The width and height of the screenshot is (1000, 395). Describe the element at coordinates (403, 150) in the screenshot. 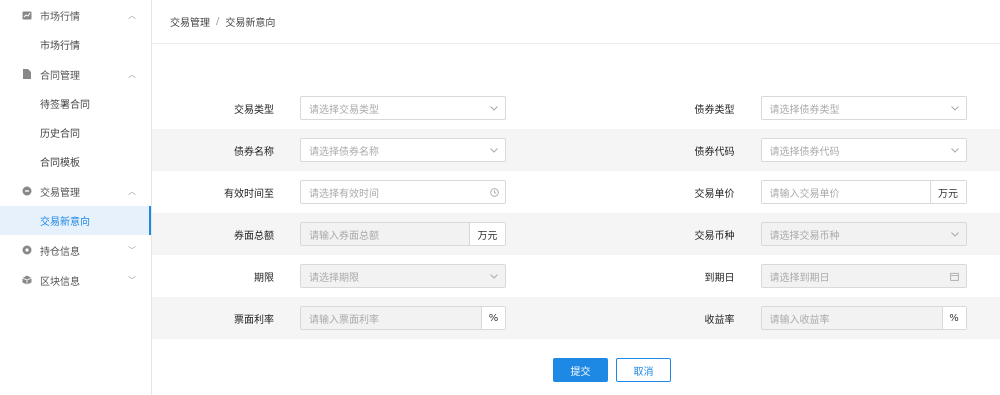

I see `bond-name-select: 请选择债券名称` at that location.